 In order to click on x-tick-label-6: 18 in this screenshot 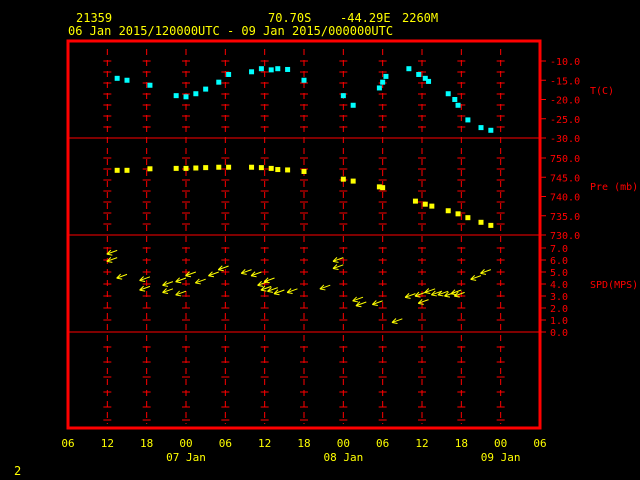, I will do `click(303, 443)`.